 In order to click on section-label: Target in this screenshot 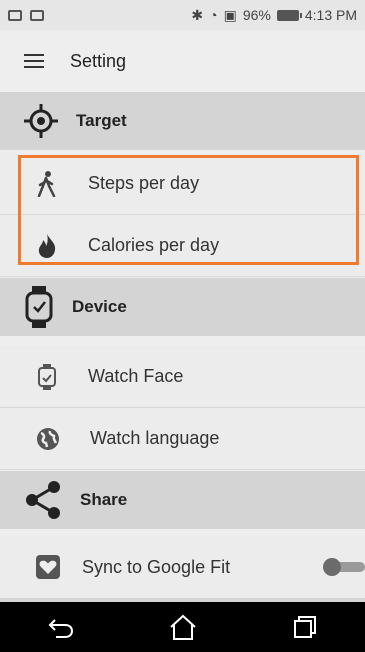, I will do `click(101, 120)`.